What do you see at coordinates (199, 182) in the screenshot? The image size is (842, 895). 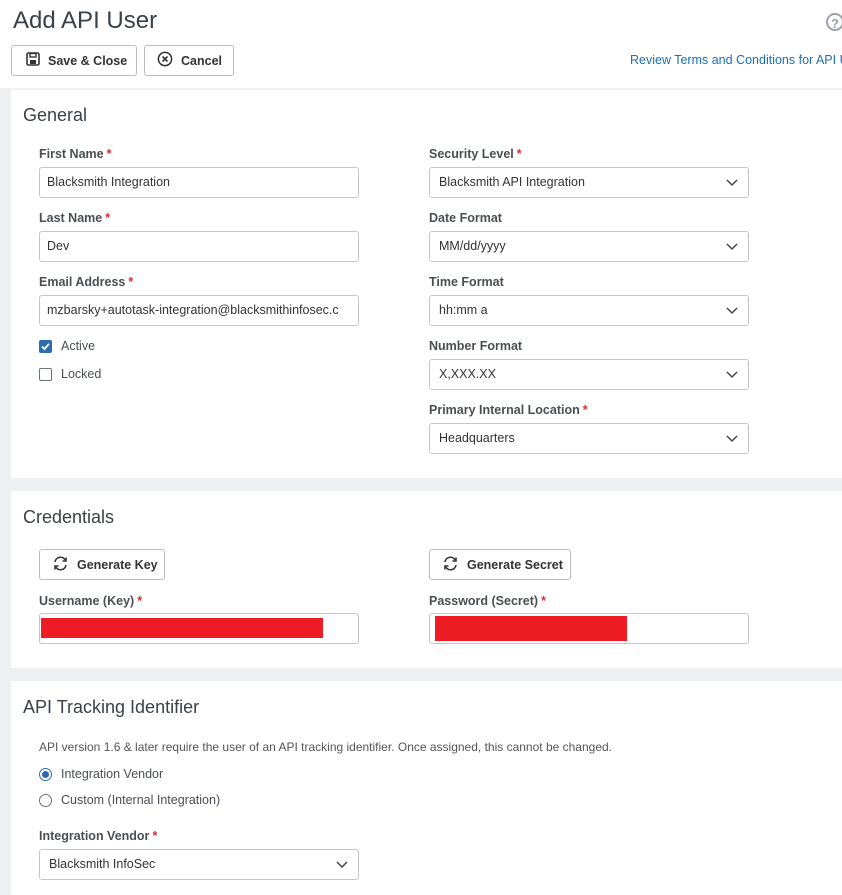 I see `first-name-field: Blacksmith Integration` at bounding box center [199, 182].